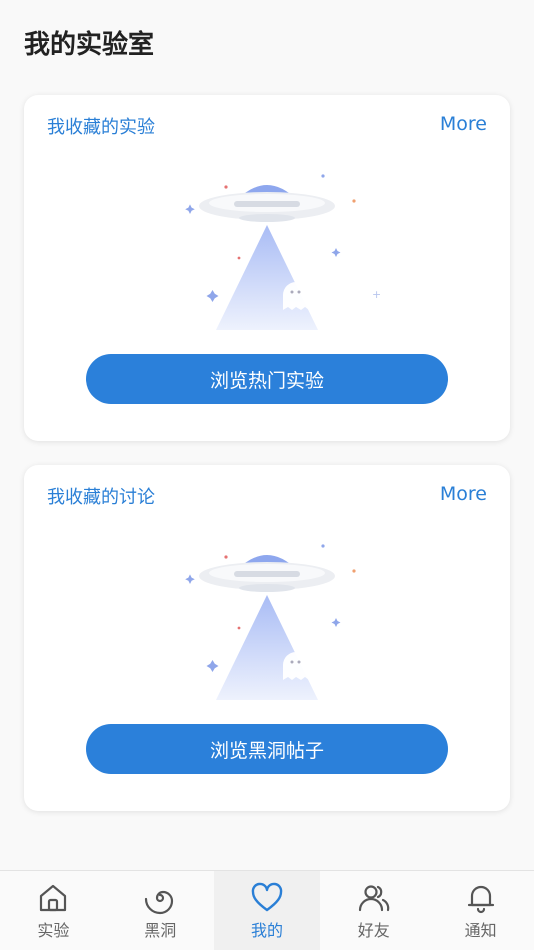 Image resolution: width=534 pixels, height=950 pixels. I want to click on browse-blackhole-posts-button: 浏览黑洞帖子, so click(267, 749).